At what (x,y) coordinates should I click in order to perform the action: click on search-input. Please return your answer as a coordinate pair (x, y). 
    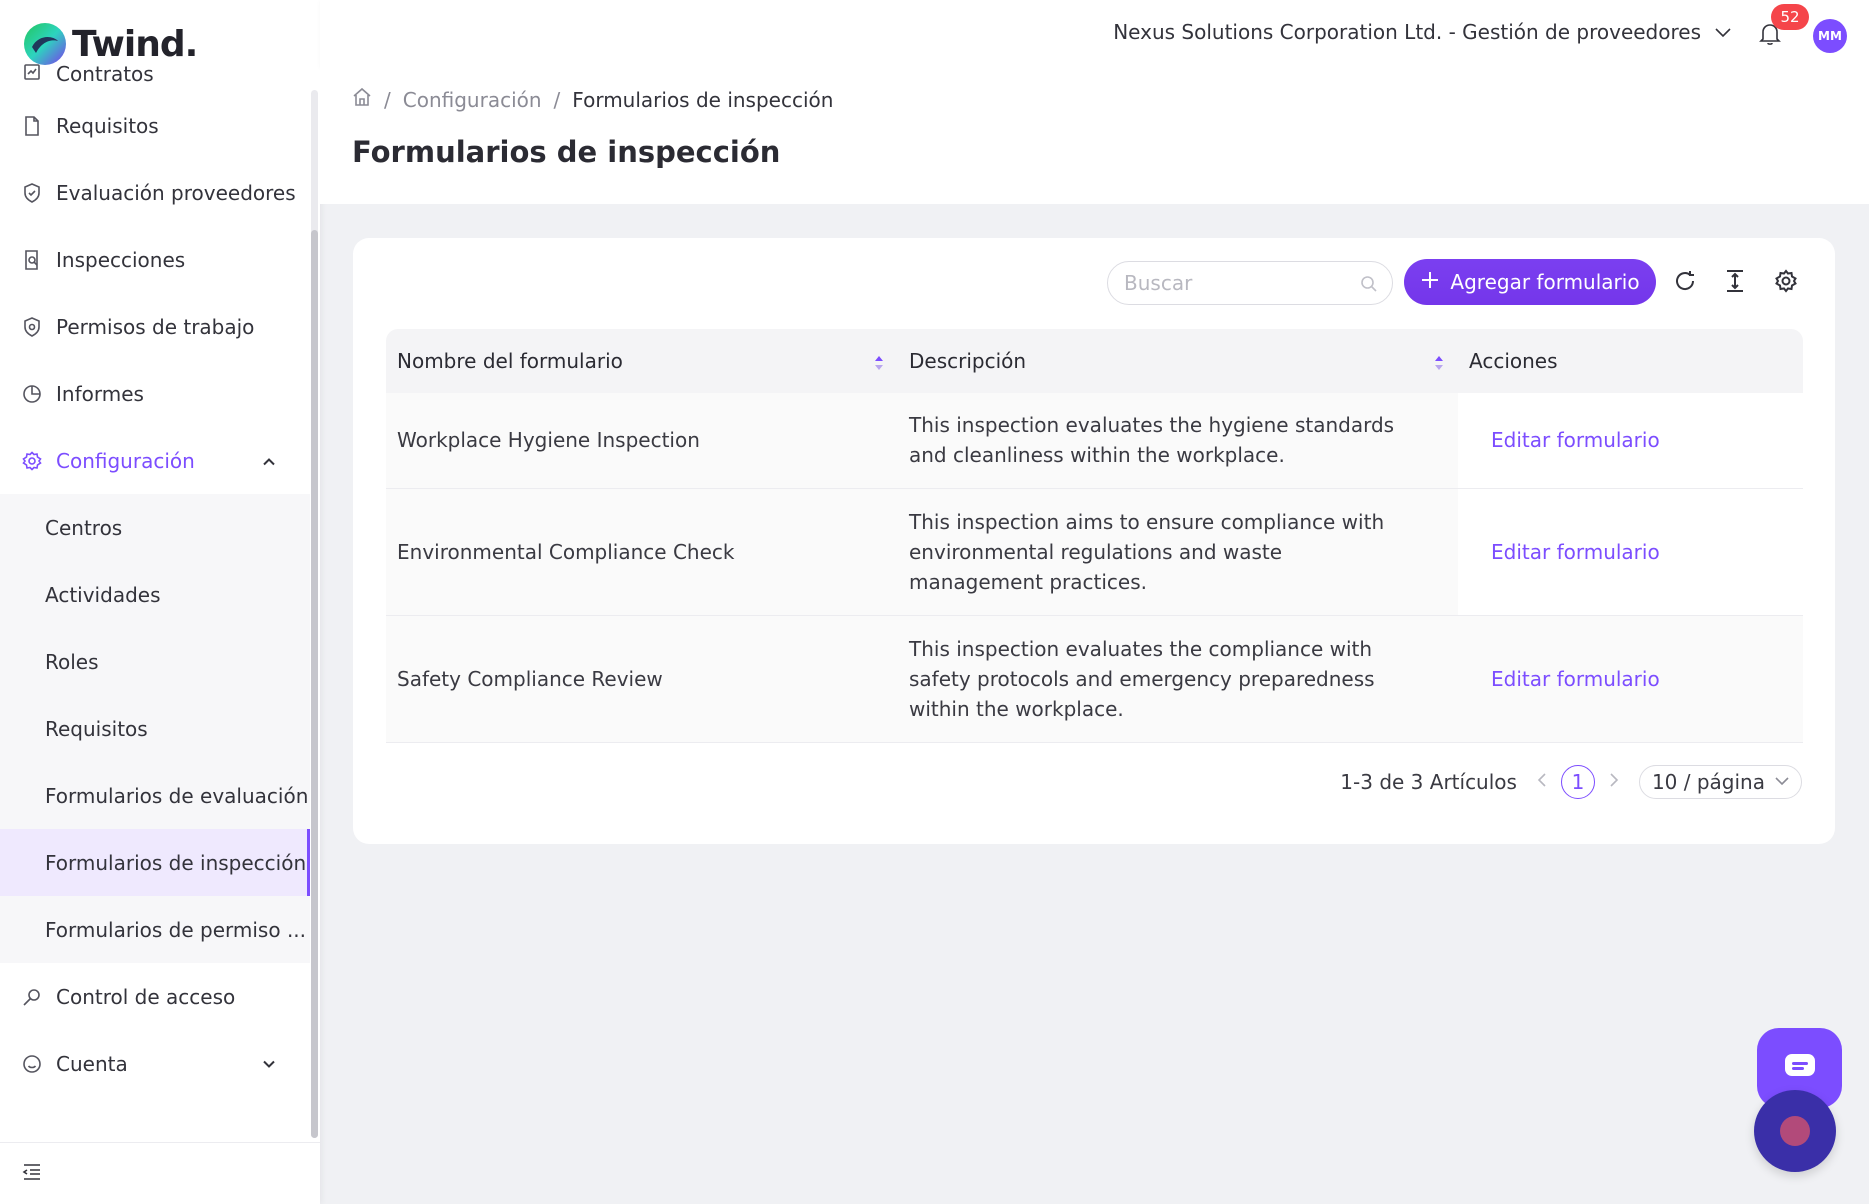
    Looking at the image, I should click on (1234, 283).